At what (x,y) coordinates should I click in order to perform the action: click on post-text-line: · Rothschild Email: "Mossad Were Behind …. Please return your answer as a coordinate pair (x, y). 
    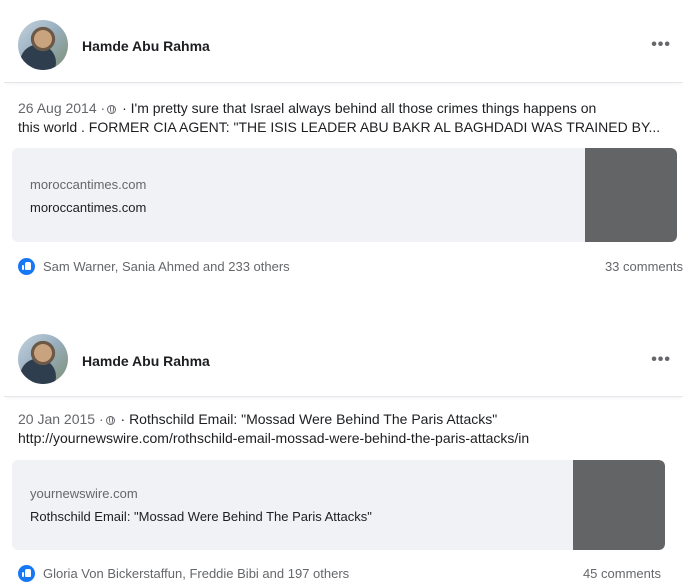
    Looking at the image, I should click on (307, 419).